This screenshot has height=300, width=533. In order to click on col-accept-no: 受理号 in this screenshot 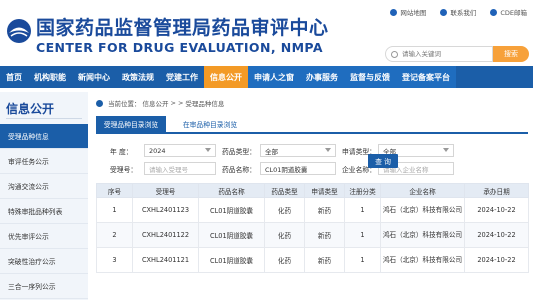, I will do `click(165, 190)`.